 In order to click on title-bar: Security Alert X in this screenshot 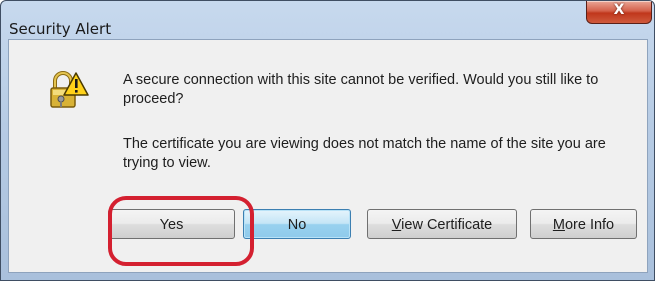, I will do `click(327, 19)`.